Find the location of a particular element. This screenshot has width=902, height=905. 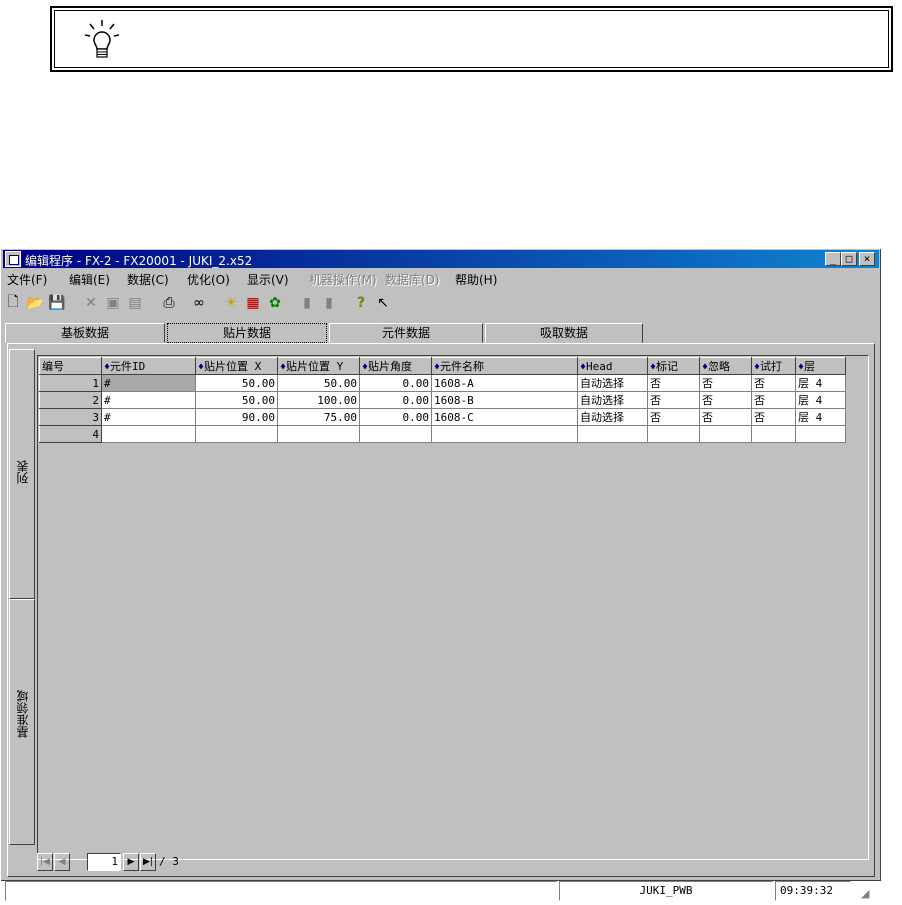

find-binoculars-icon: ∞ is located at coordinates (199, 303).